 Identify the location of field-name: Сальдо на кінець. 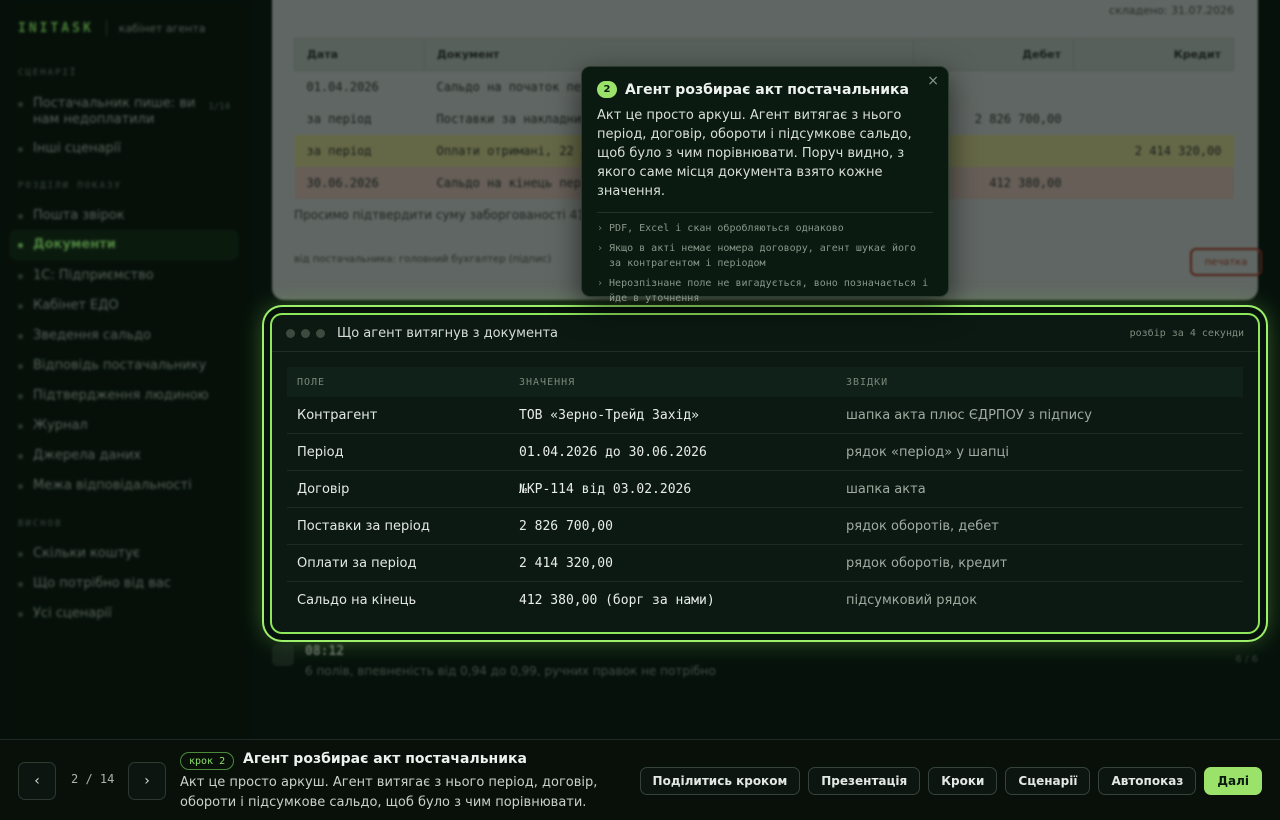
(357, 600).